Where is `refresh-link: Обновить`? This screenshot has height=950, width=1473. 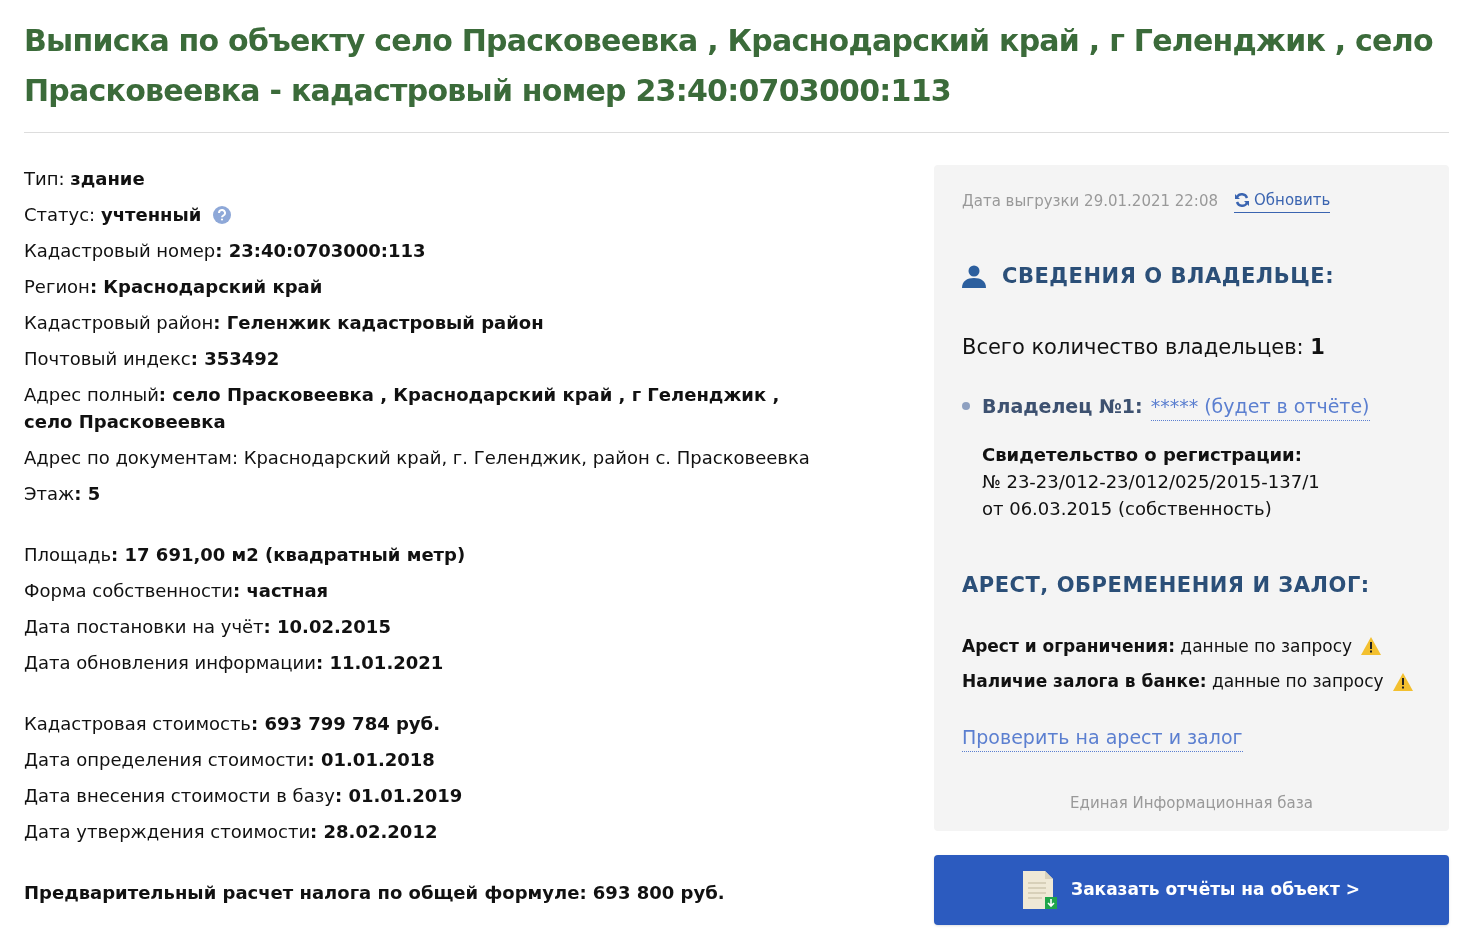
refresh-link: Обновить is located at coordinates (1282, 201).